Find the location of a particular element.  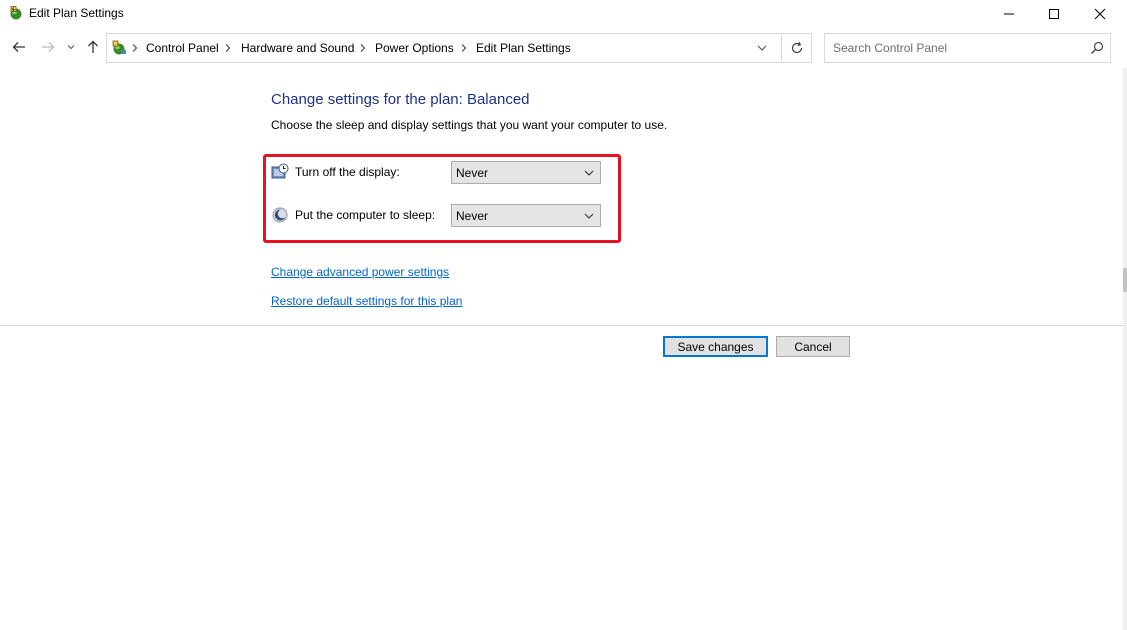

arrow-left-icon is located at coordinates (18, 47).